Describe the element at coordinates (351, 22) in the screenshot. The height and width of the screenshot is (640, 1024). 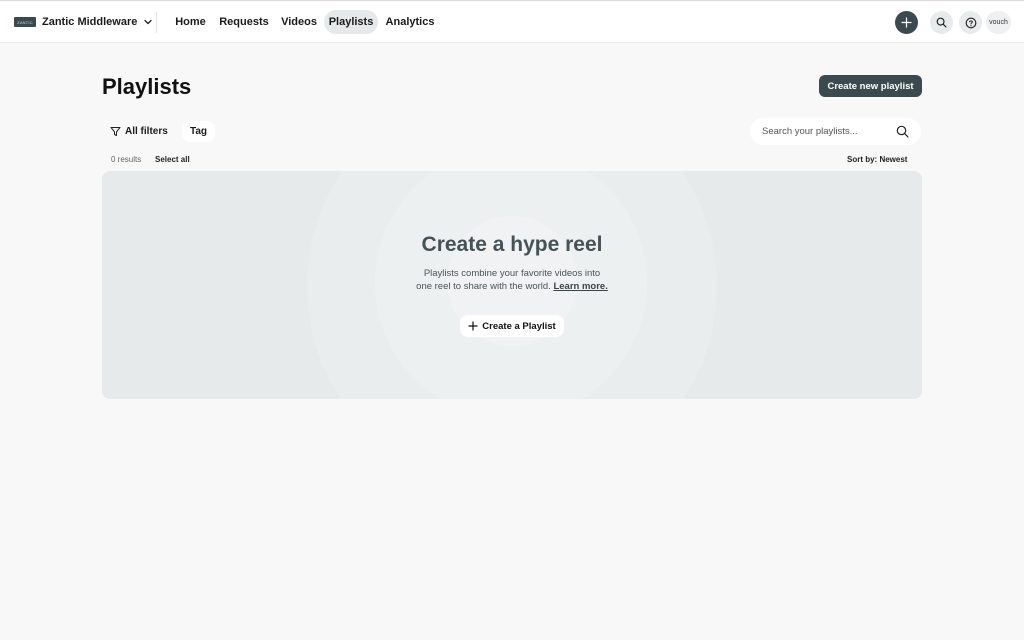
I see `nav-playlists: Playlists` at that location.